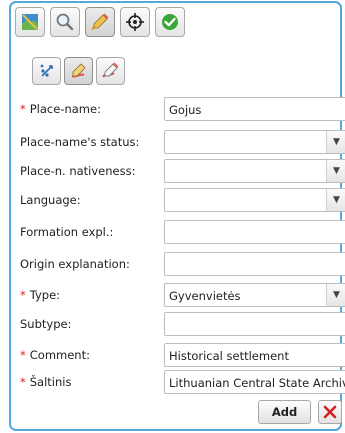  I want to click on source-input: Lithuanian Central State Archives, so click(254, 382).